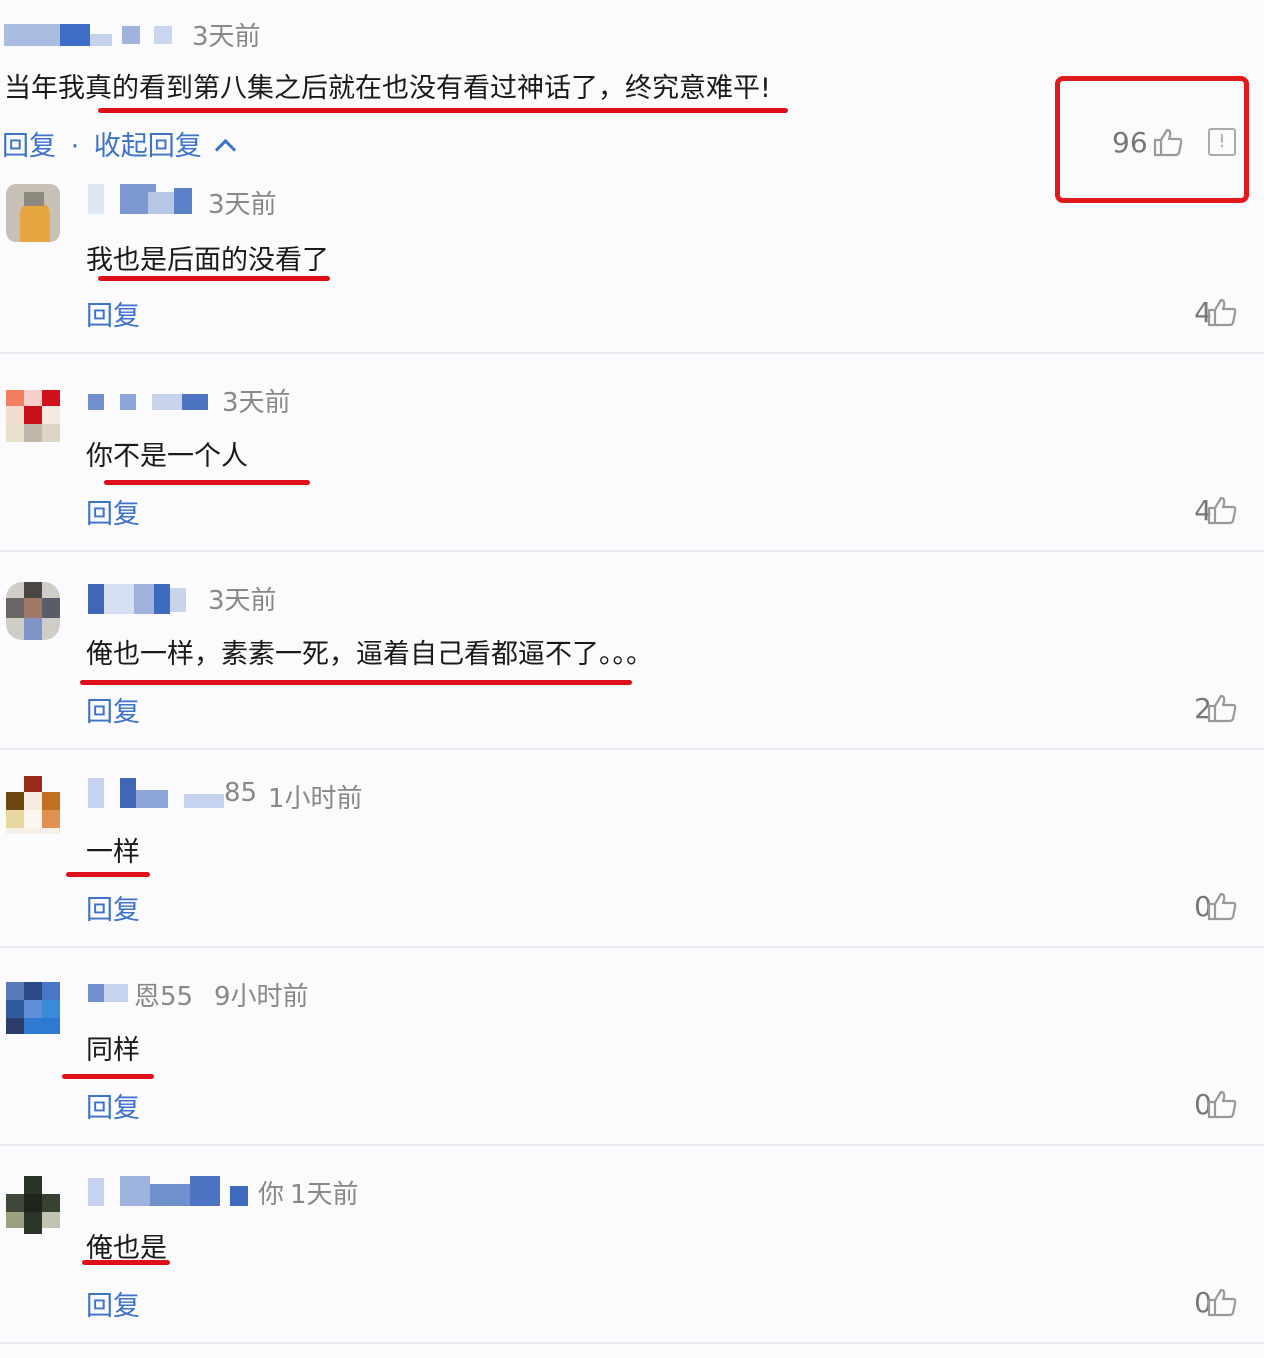 The width and height of the screenshot is (1264, 1358). I want to click on reply-text: 你不是一个人, so click(167, 456).